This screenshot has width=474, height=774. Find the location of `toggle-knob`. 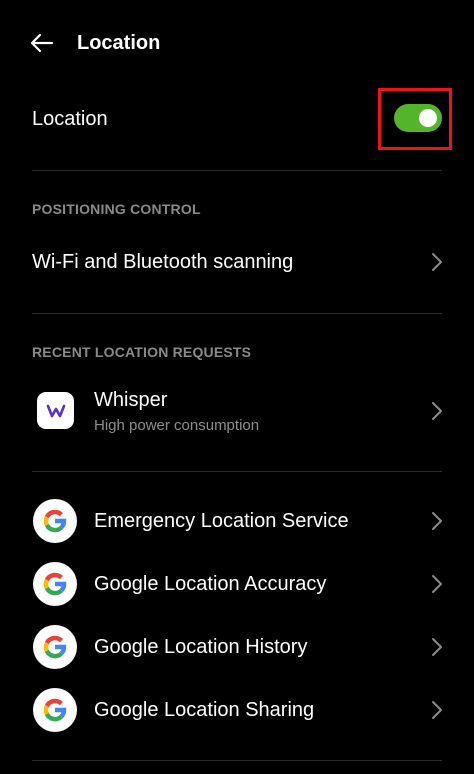

toggle-knob is located at coordinates (428, 118).